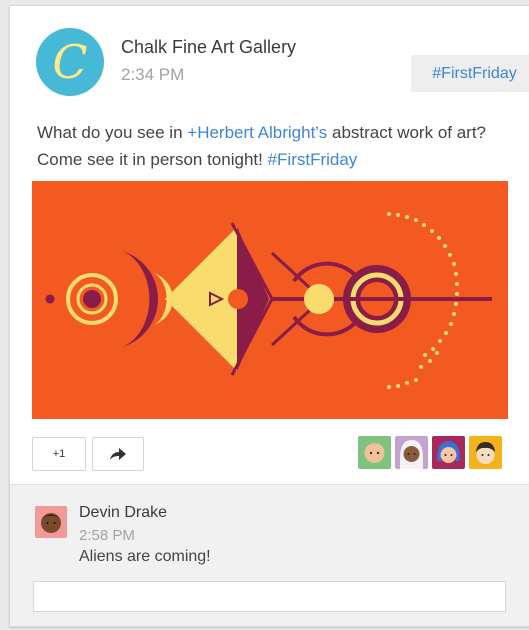  What do you see at coordinates (269, 596) in the screenshot?
I see `comment-input` at bounding box center [269, 596].